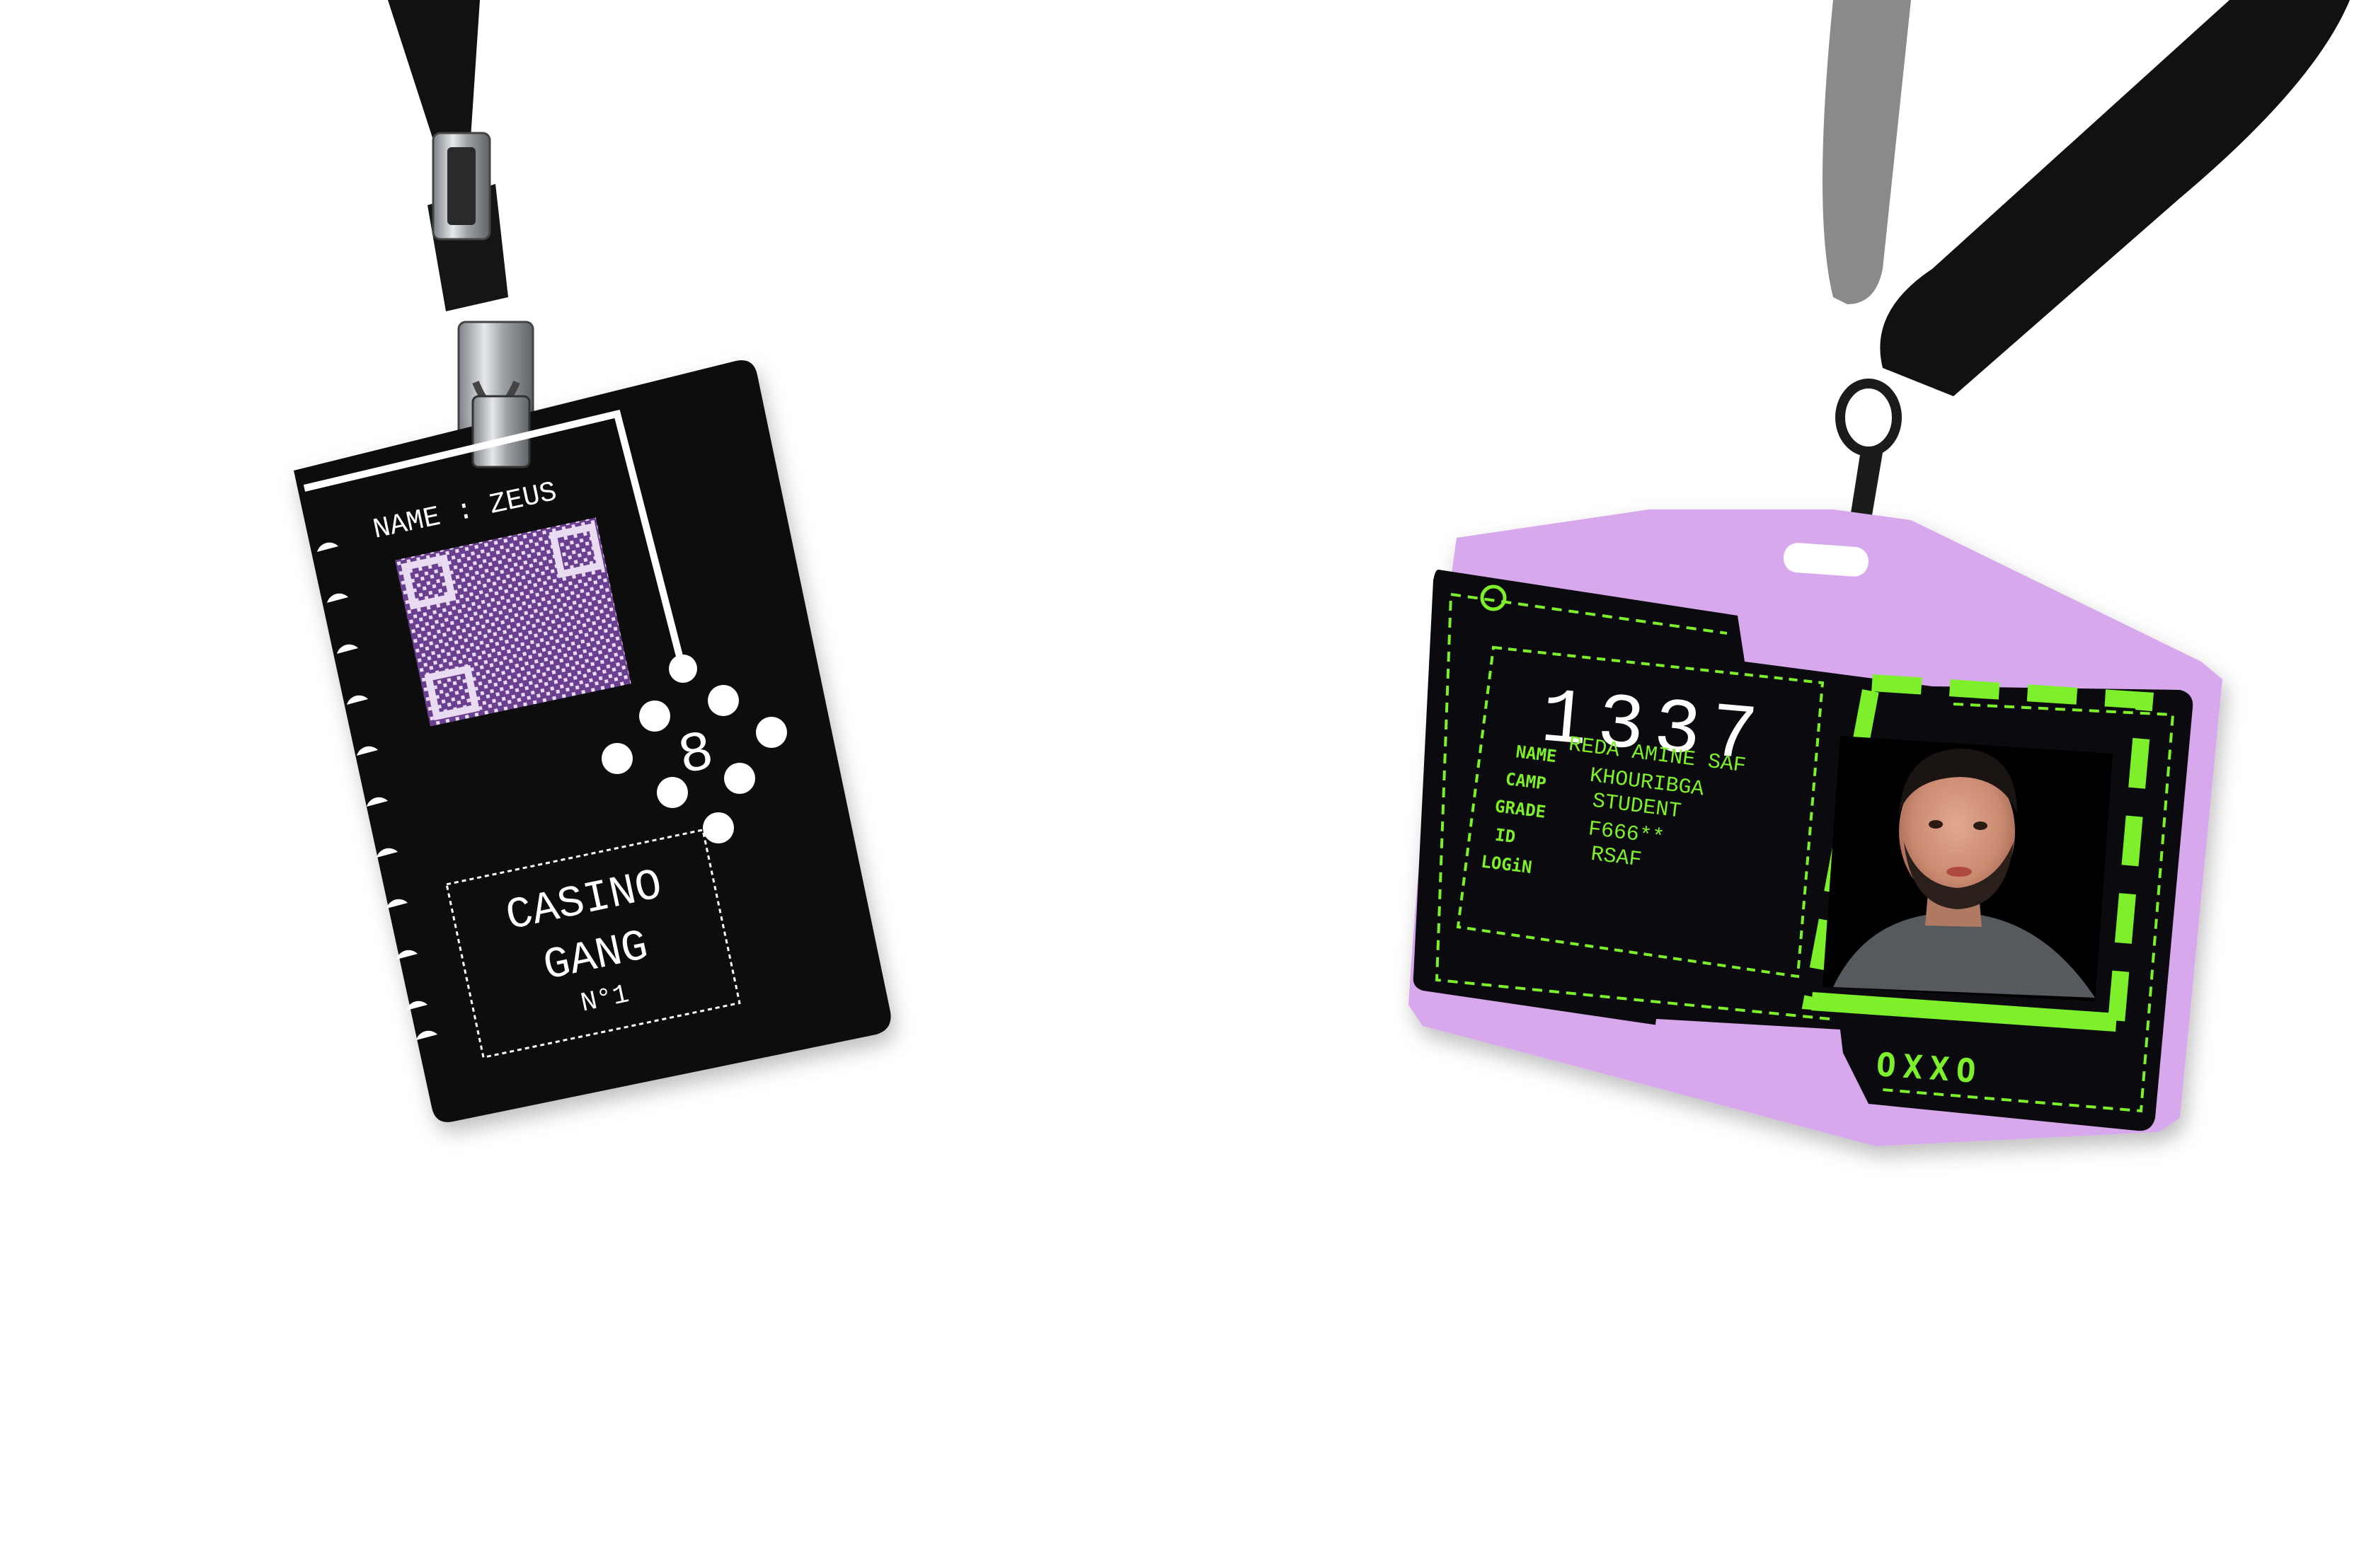 The width and height of the screenshot is (2359, 1568). I want to click on portrait-photo, so click(1968, 868).